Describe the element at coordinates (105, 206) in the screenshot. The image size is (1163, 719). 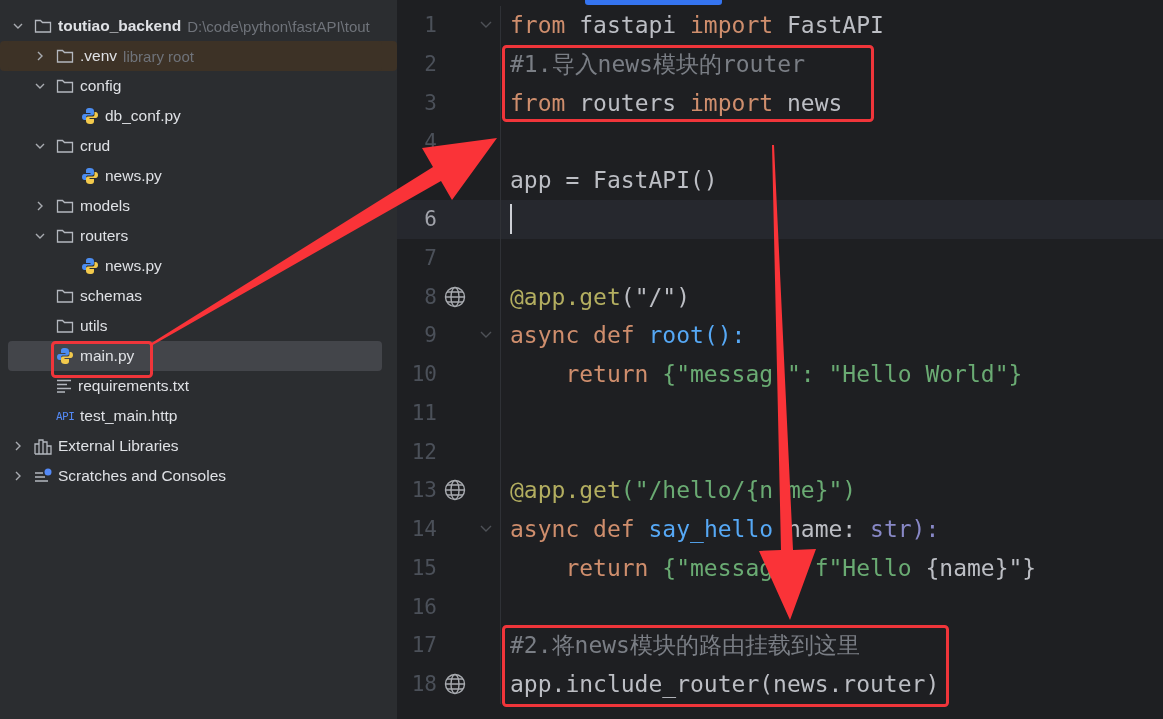
I see `tree-item-label: models` at that location.